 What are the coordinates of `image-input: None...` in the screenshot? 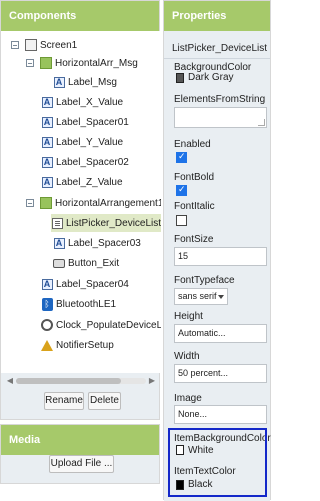 It's located at (220, 414).